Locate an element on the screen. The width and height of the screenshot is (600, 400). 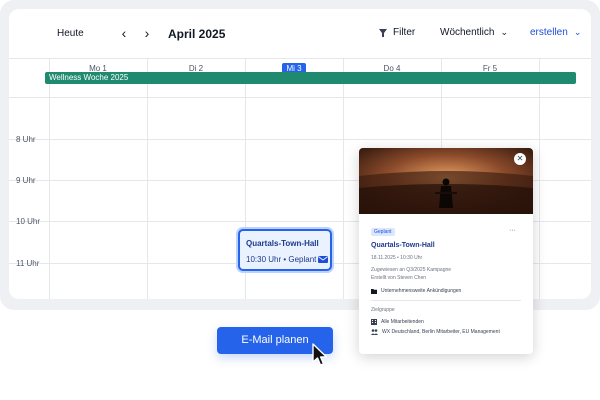
filter-button: Filter is located at coordinates (397, 32).